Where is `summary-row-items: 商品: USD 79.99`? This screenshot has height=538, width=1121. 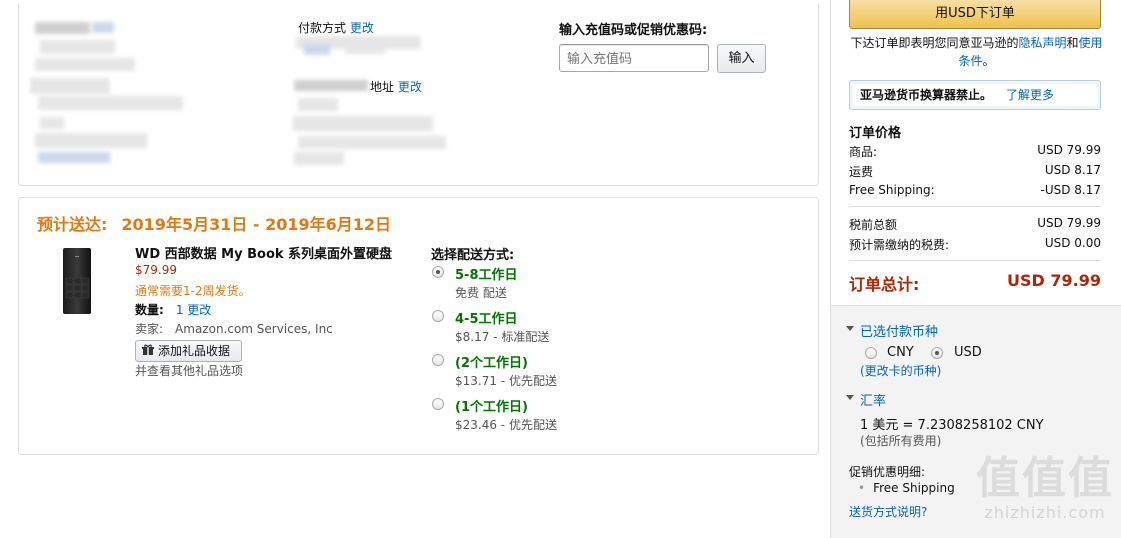
summary-row-items: 商品: USD 79.99 is located at coordinates (975, 151).